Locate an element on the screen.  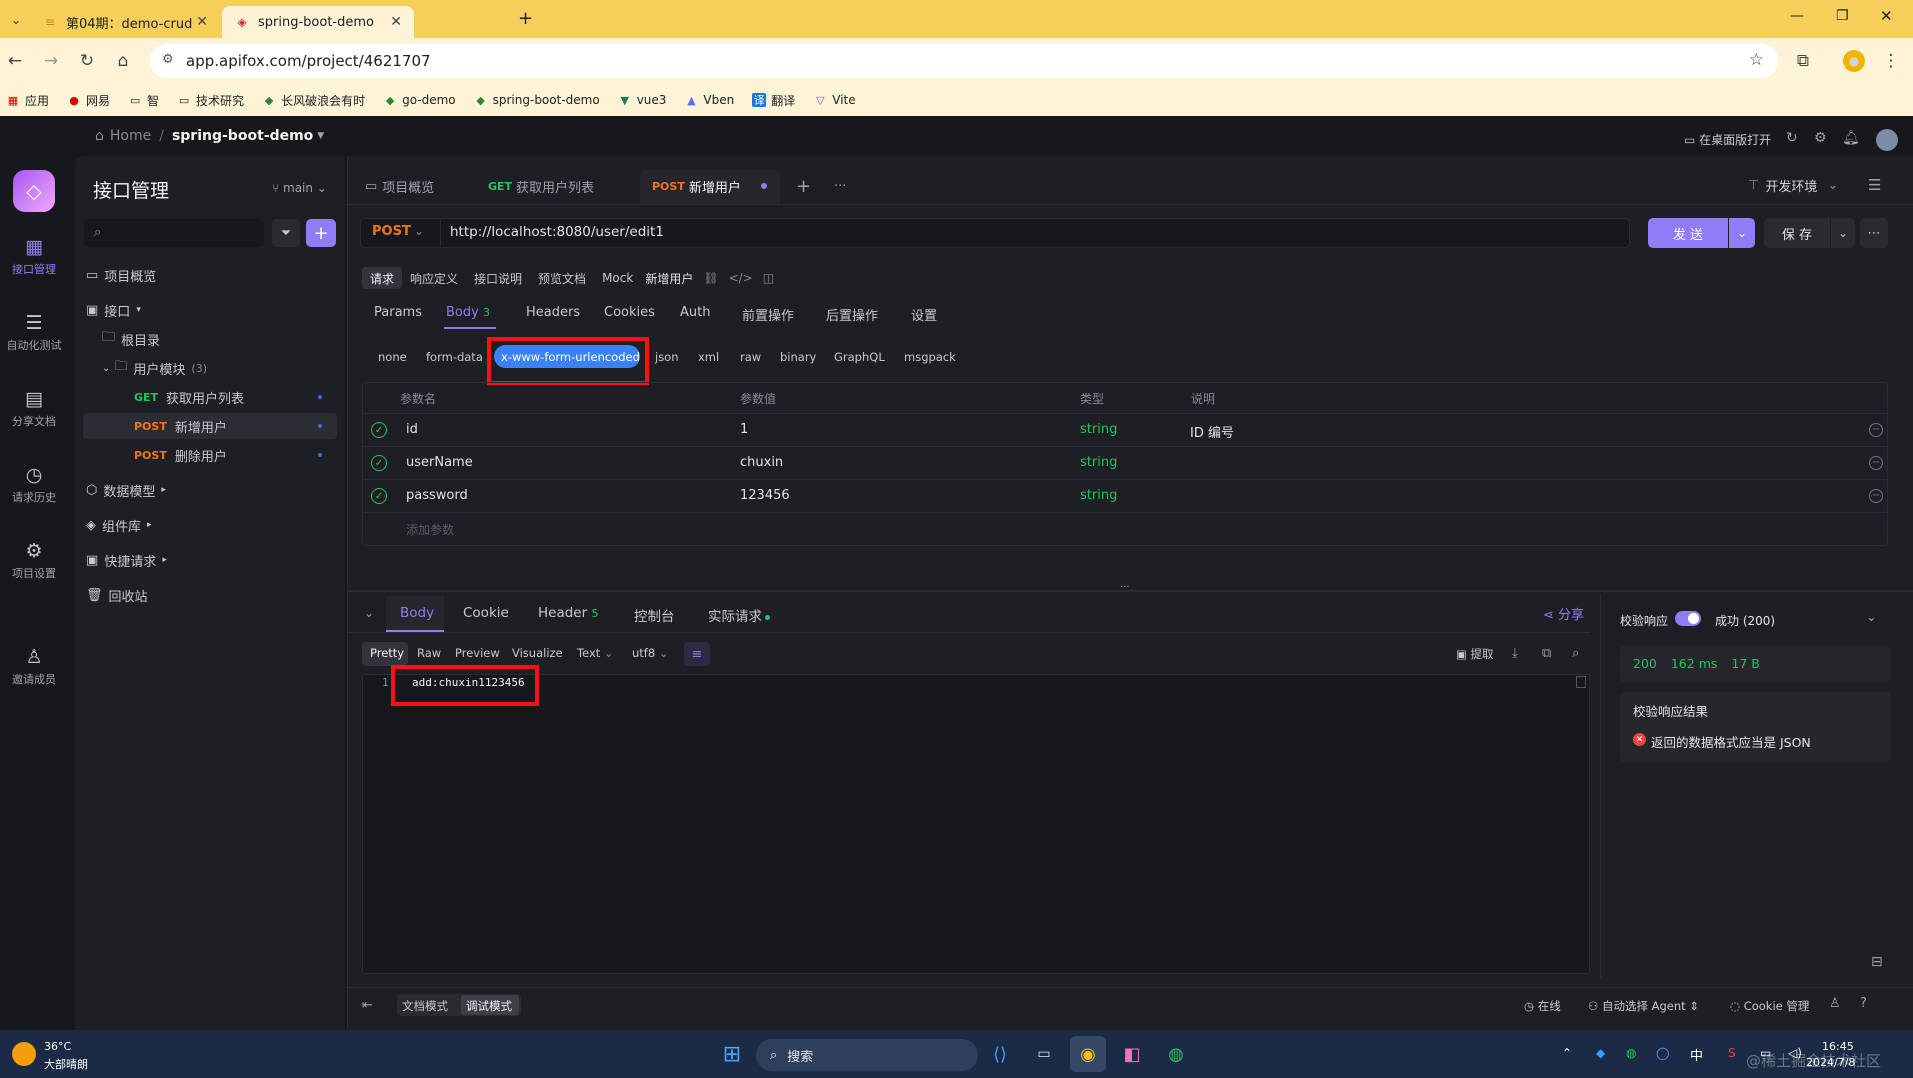
param-value: 123456 is located at coordinates (765, 495).